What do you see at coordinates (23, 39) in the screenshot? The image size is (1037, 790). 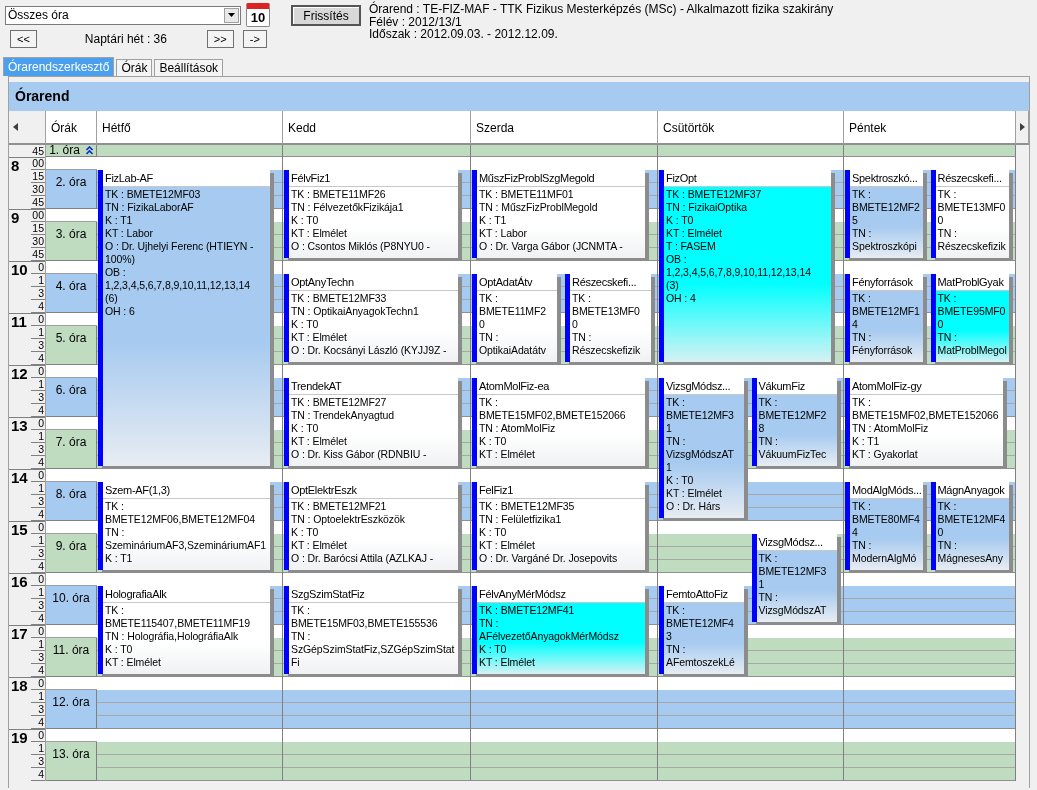 I see `previous-week-button: <<` at bounding box center [23, 39].